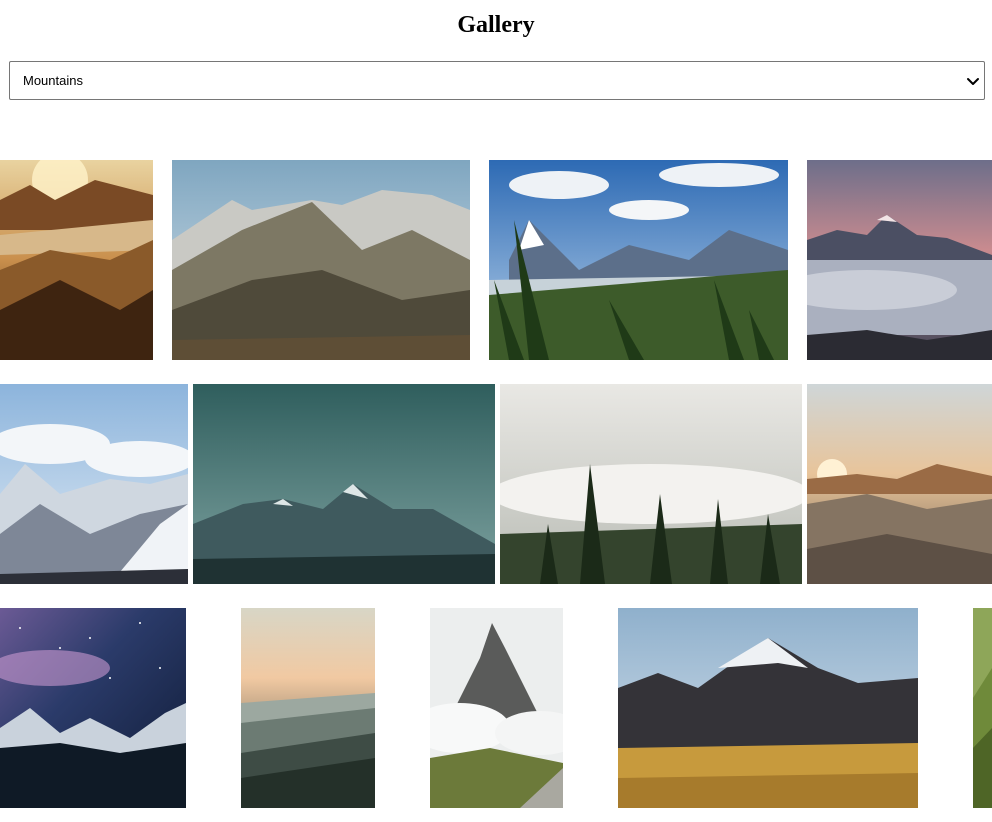 Image resolution: width=992 pixels, height=822 pixels. What do you see at coordinates (53, 80) in the screenshot?
I see `category-select-value: Mountains` at bounding box center [53, 80].